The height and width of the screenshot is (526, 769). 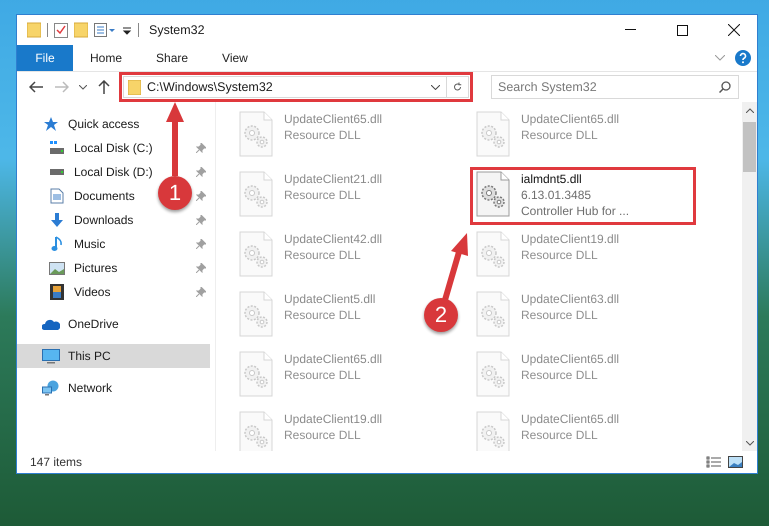 What do you see at coordinates (113, 172) in the screenshot?
I see `sidebar-item: Local Disk (D:)` at bounding box center [113, 172].